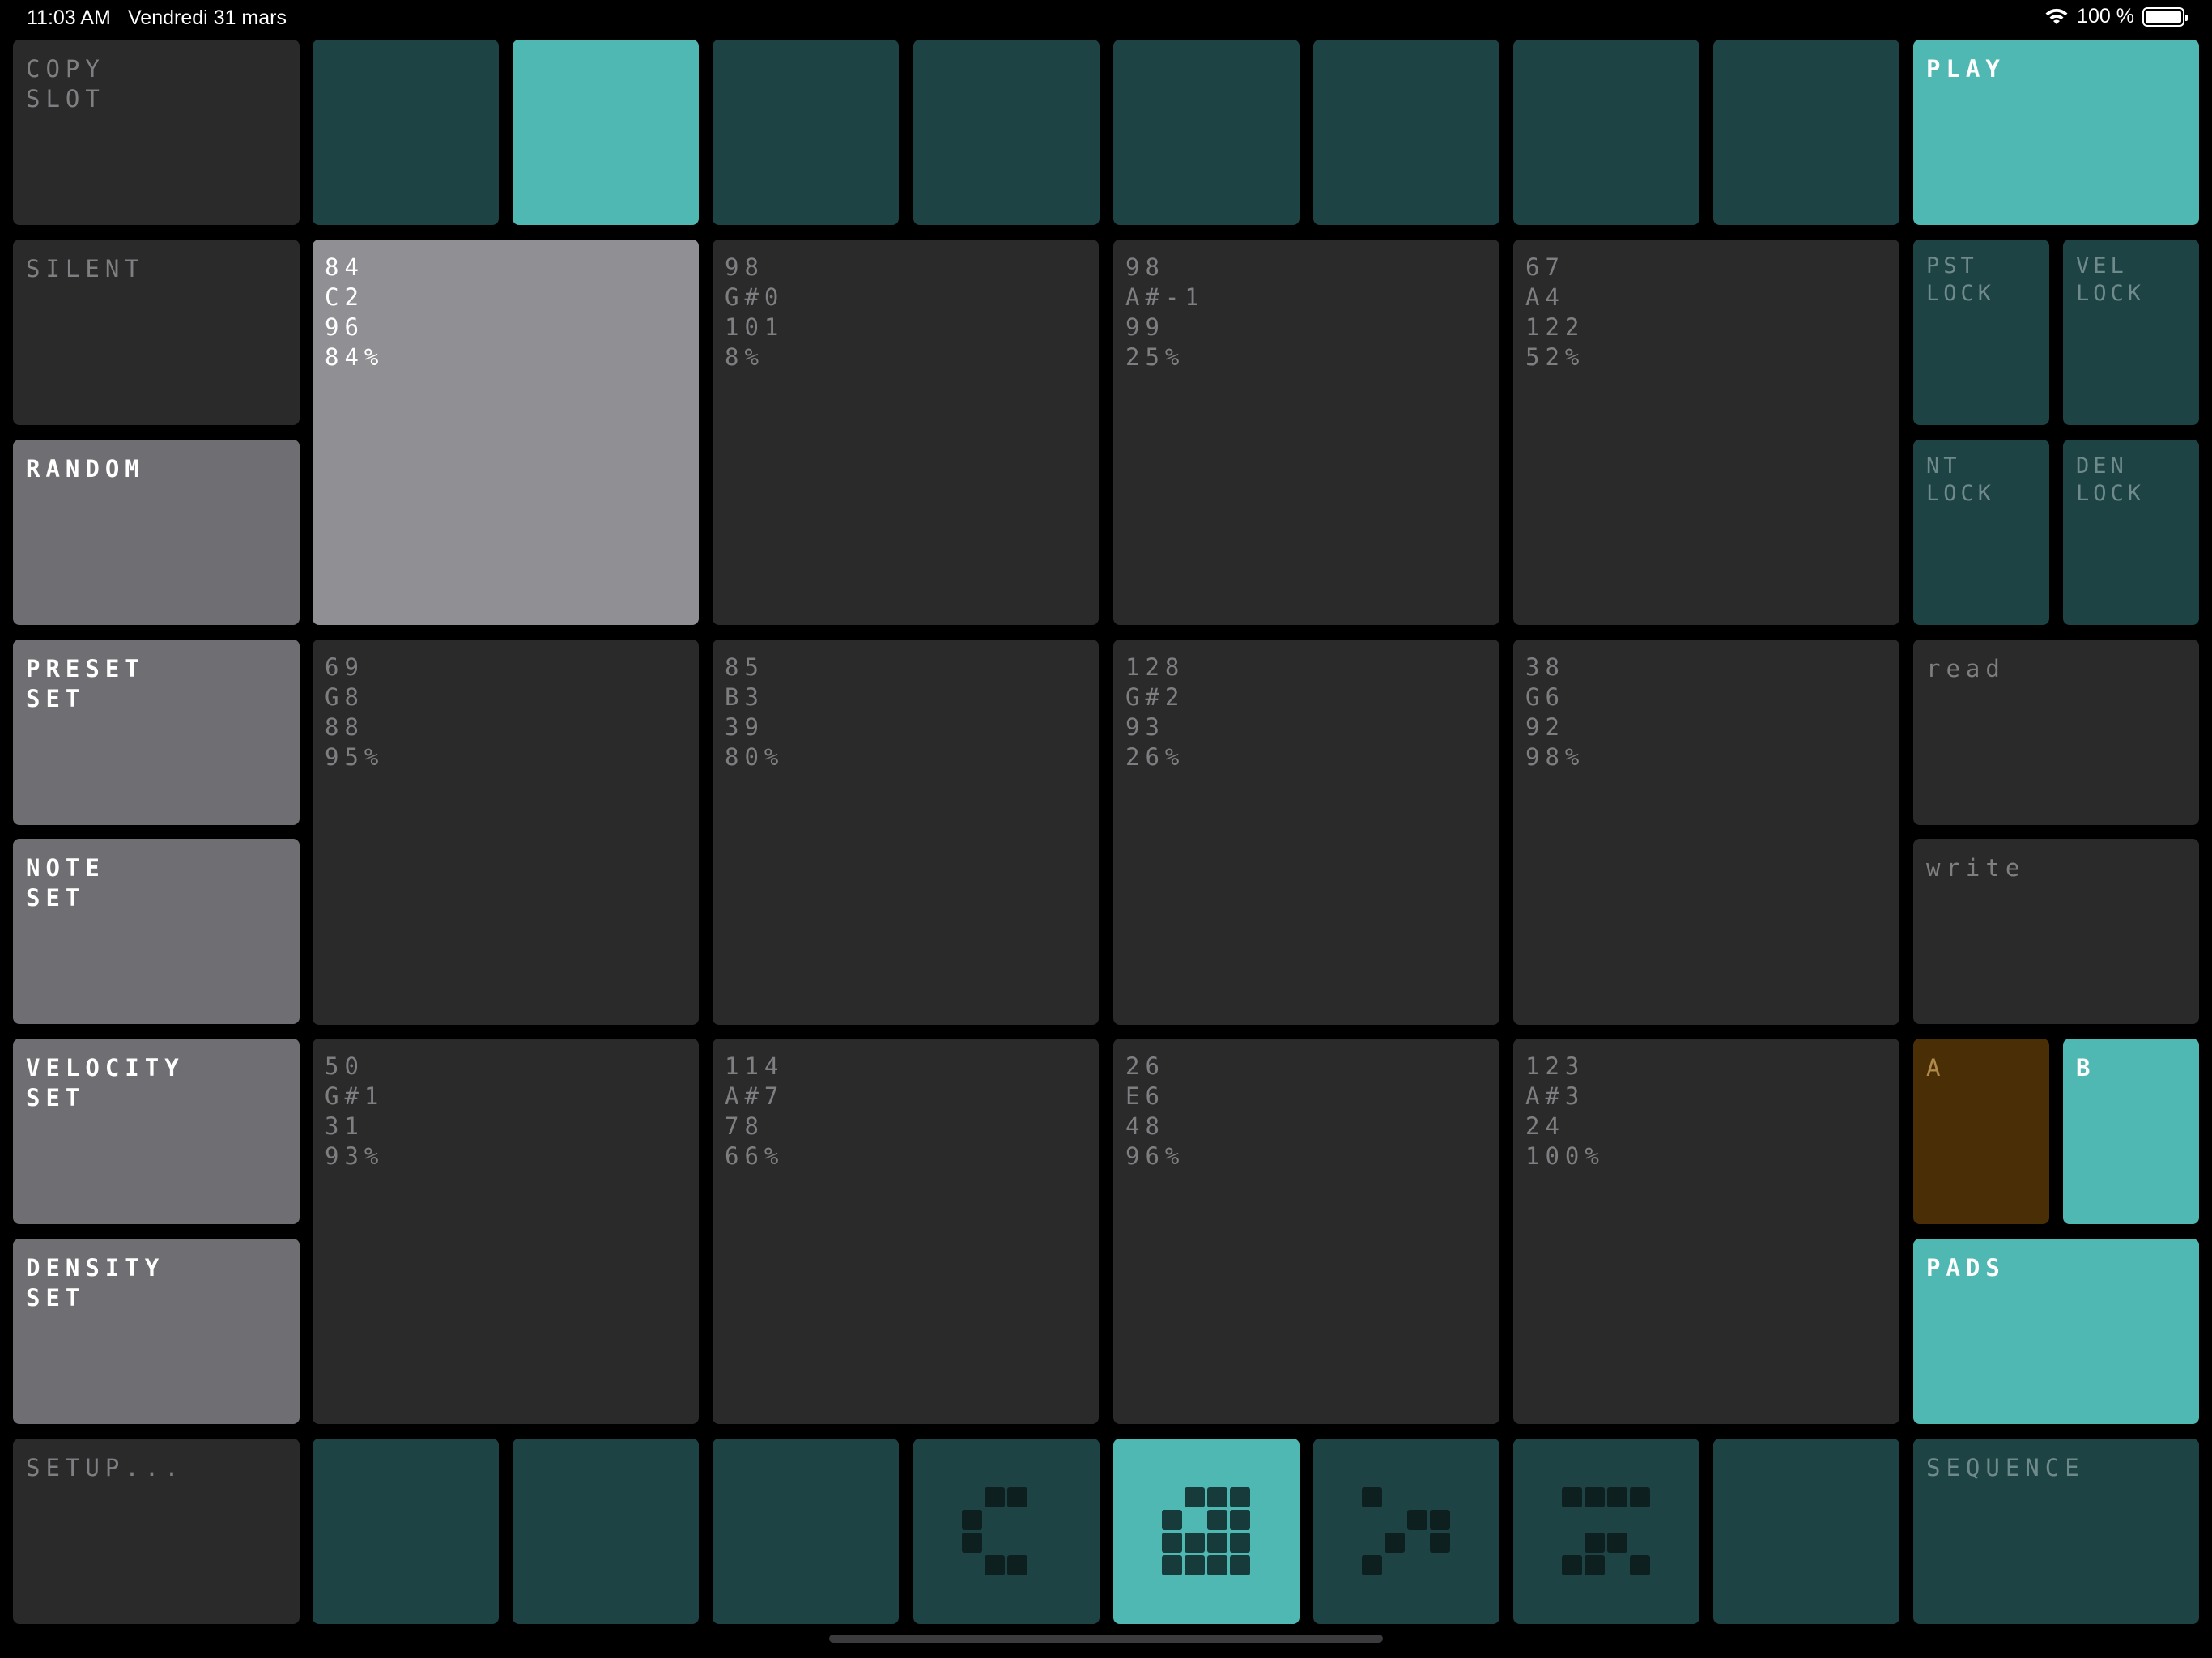  I want to click on pad-density: 95%, so click(355, 757).